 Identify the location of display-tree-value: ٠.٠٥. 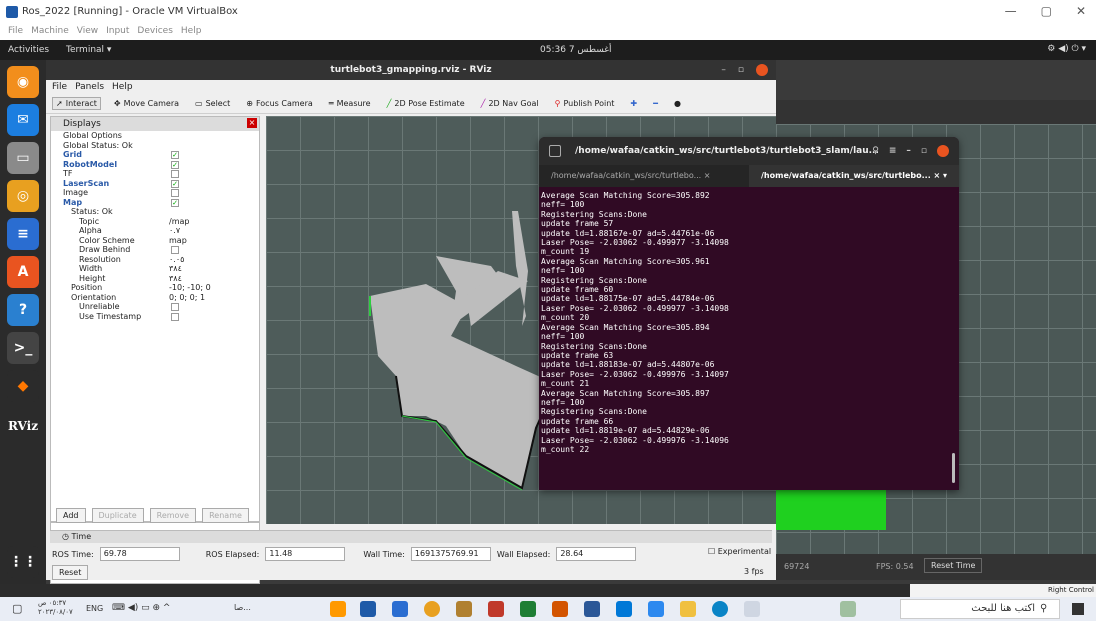
(176, 260).